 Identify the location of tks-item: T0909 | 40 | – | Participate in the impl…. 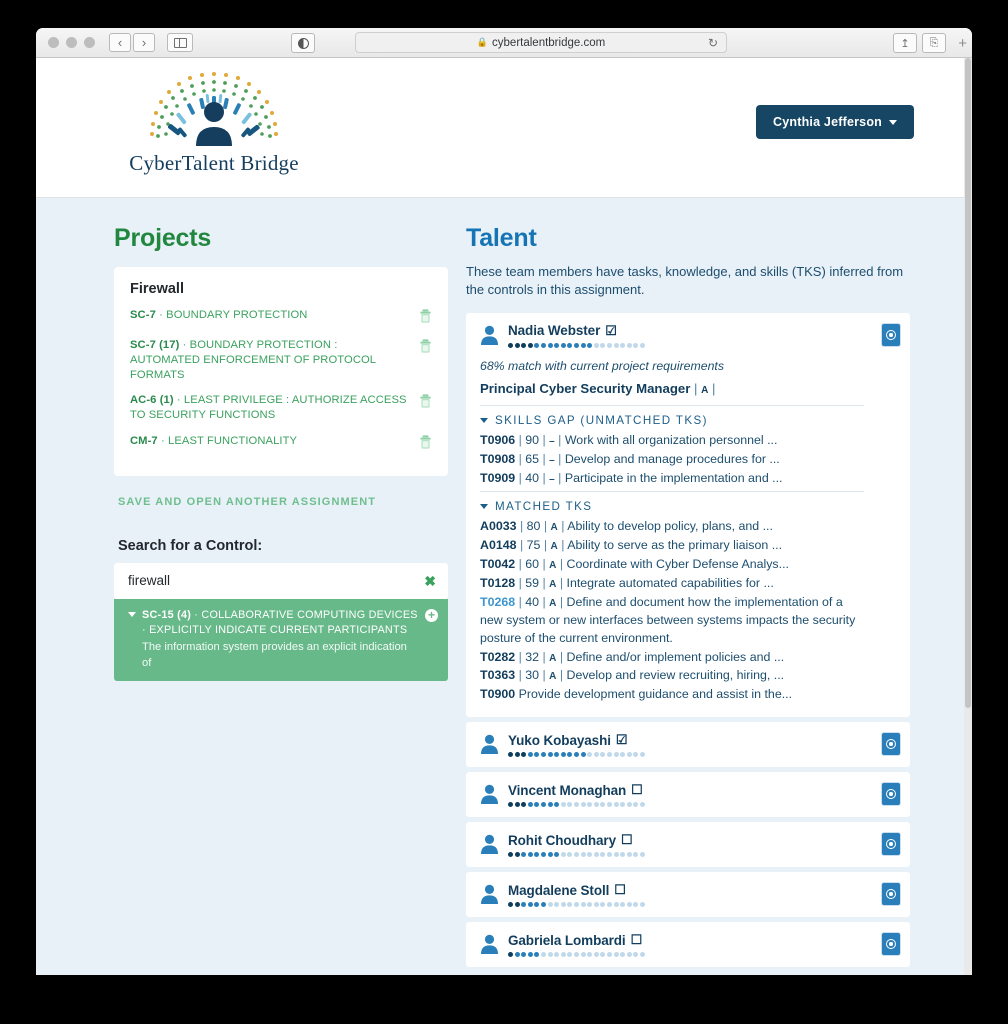
(672, 479).